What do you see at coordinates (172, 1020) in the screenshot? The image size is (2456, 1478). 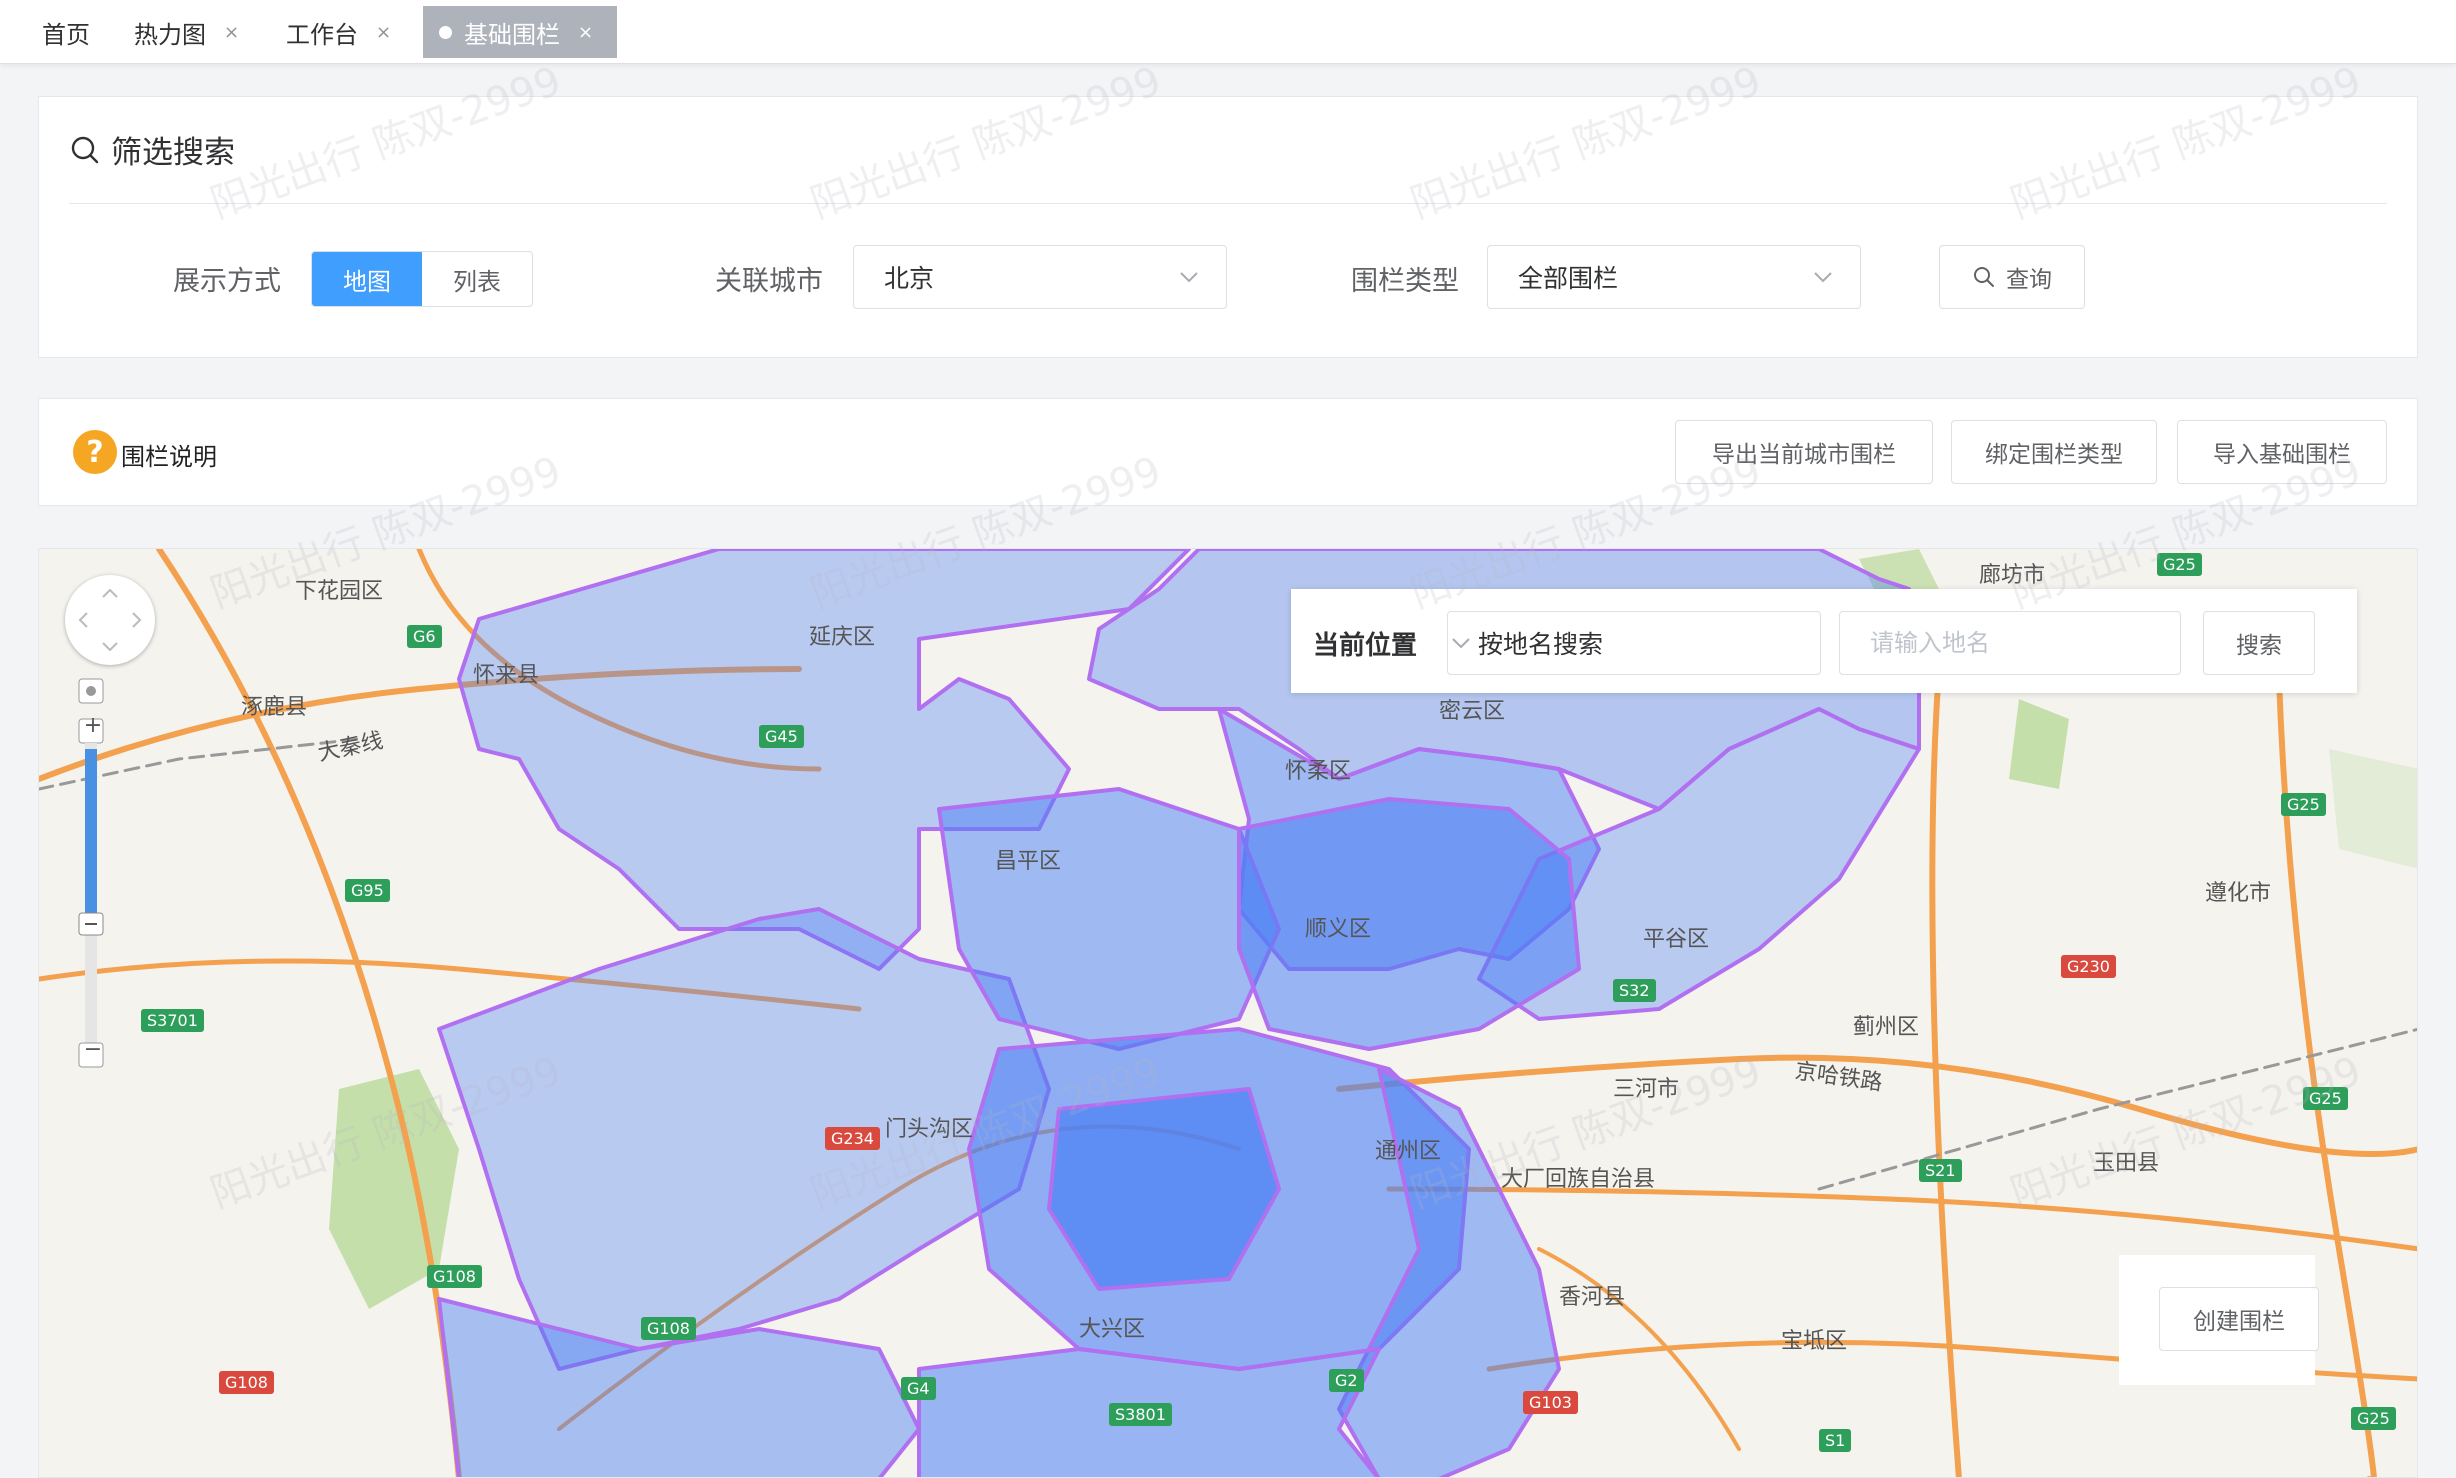 I see `road-shield: S3701` at bounding box center [172, 1020].